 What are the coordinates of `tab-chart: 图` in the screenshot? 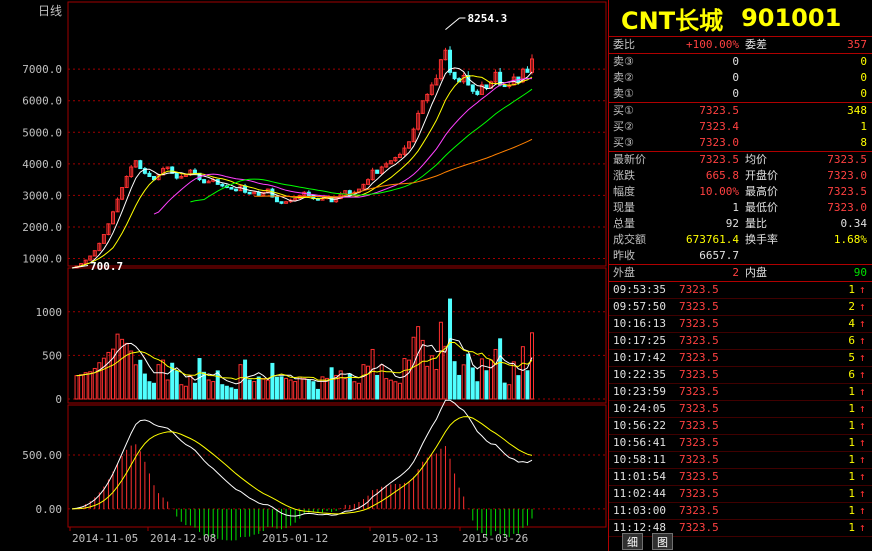 It's located at (662, 541).